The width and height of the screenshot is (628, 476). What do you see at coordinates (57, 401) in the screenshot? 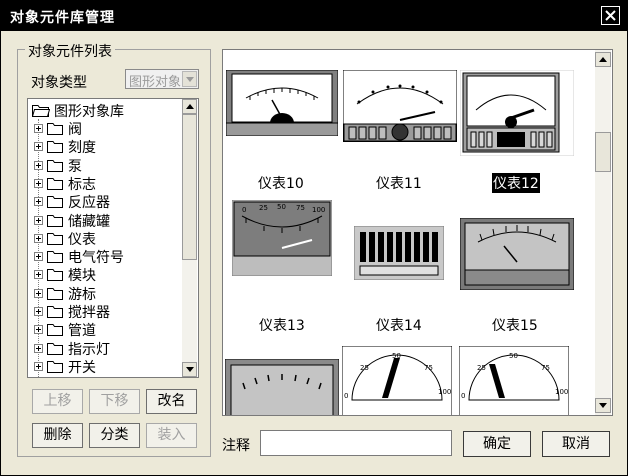
I see `move-up-button: 上移` at bounding box center [57, 401].